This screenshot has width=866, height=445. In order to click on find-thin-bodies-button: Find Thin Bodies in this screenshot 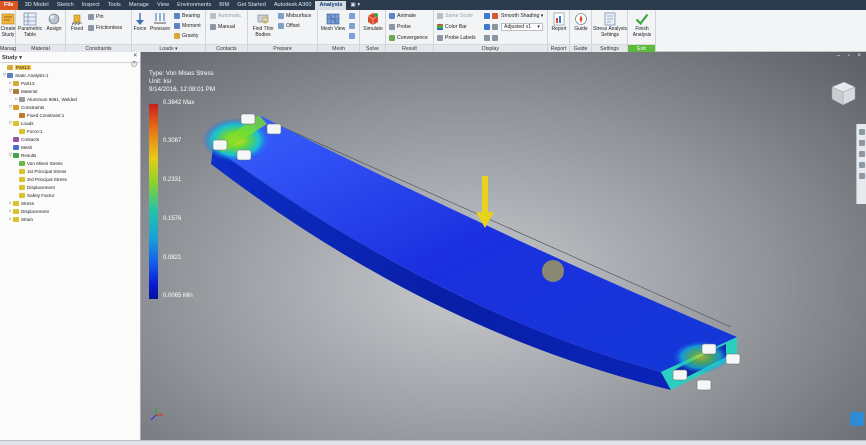, I will do `click(263, 25)`.